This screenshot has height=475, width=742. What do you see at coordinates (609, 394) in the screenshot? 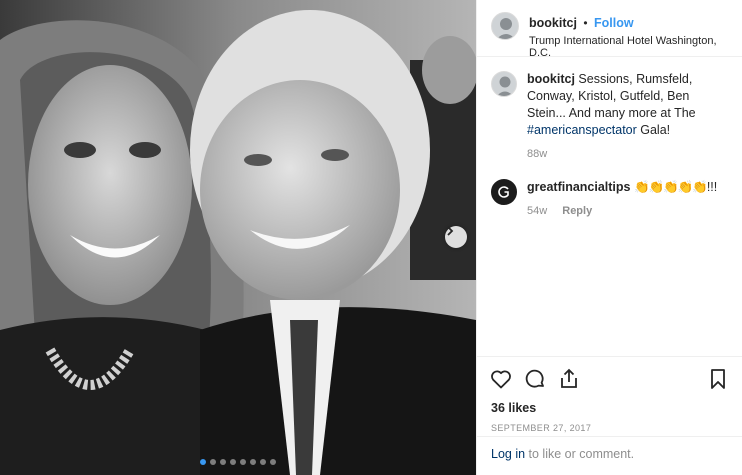
I see `post-actions: 36 likes SEPTEMBER 27, 2017` at bounding box center [609, 394].